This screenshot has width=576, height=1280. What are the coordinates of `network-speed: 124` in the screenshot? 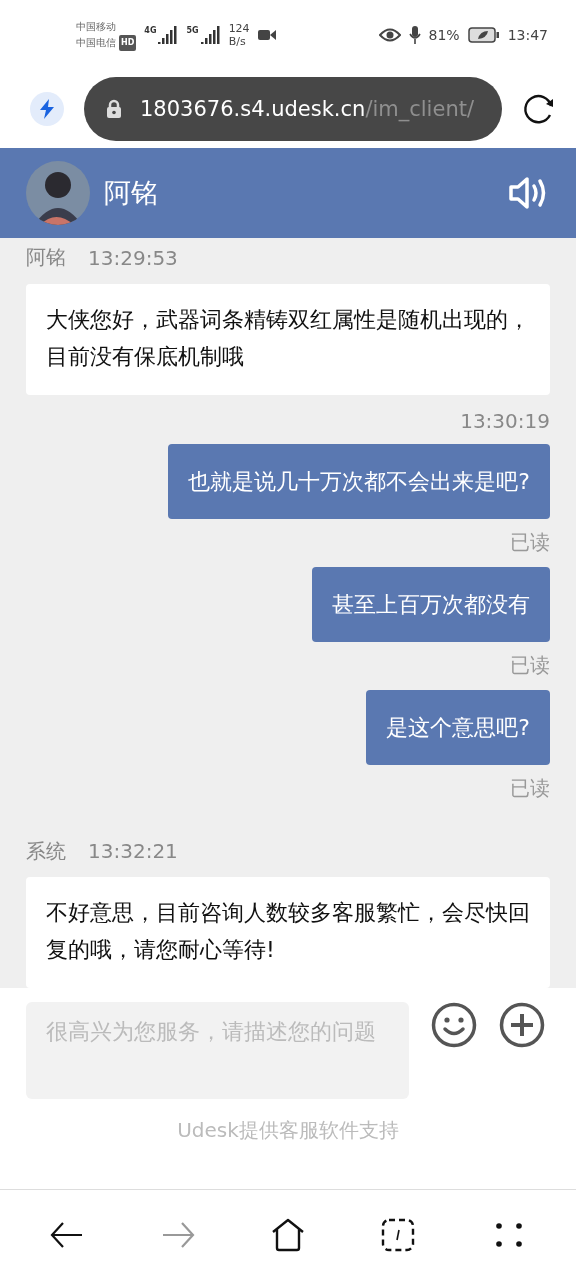 It's located at (239, 28).